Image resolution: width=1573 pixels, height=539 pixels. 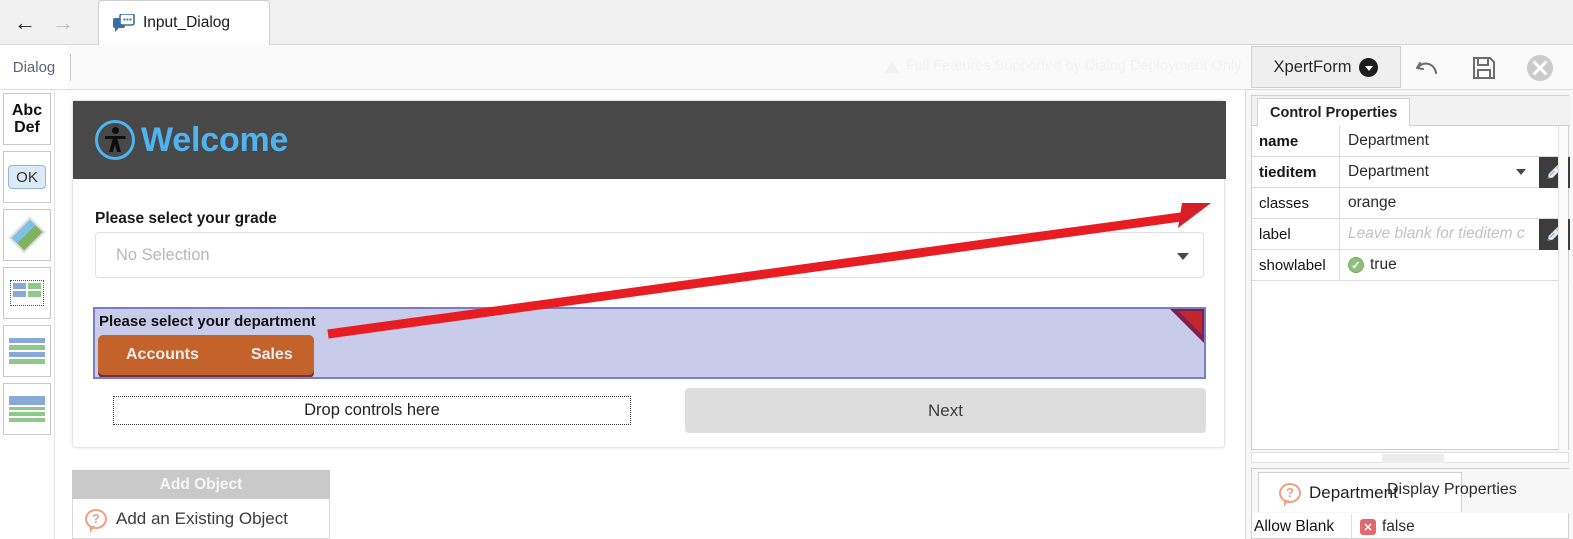 What do you see at coordinates (649, 255) in the screenshot?
I see `grade-select: No Selection` at bounding box center [649, 255].